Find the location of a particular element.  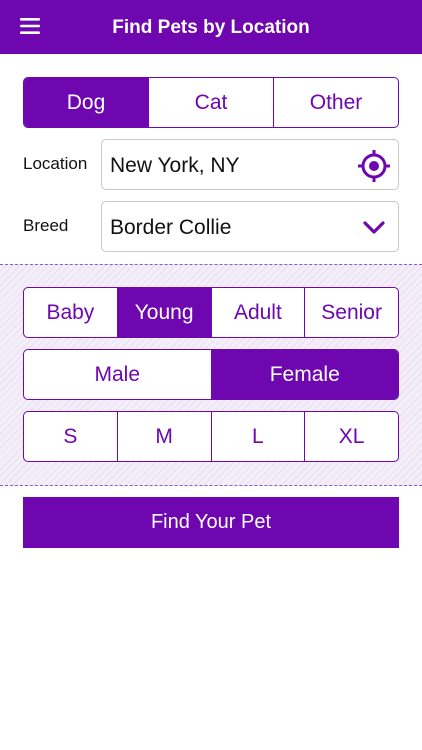

breed-dropdown-toggle is located at coordinates (374, 227).